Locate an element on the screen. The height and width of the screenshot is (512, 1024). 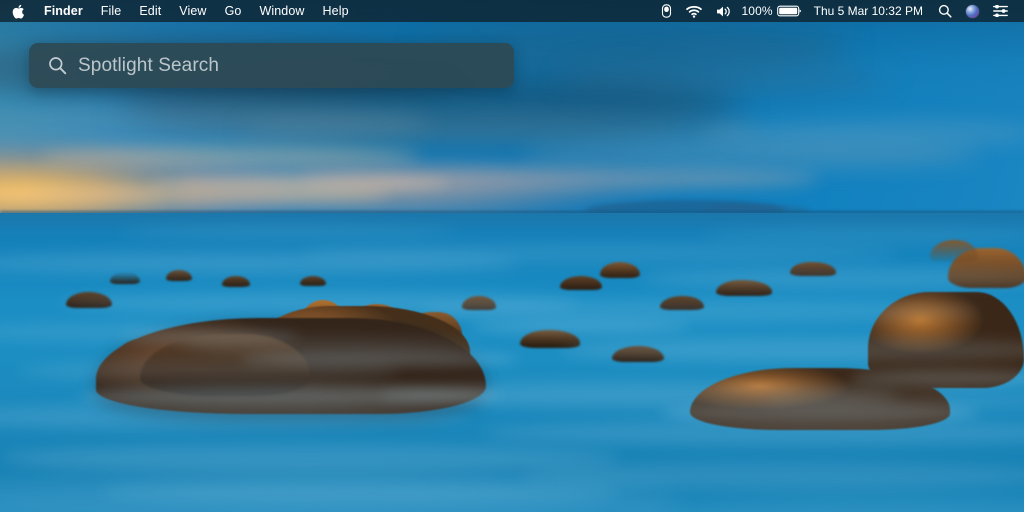
menu-item-file: File is located at coordinates (111, 11).